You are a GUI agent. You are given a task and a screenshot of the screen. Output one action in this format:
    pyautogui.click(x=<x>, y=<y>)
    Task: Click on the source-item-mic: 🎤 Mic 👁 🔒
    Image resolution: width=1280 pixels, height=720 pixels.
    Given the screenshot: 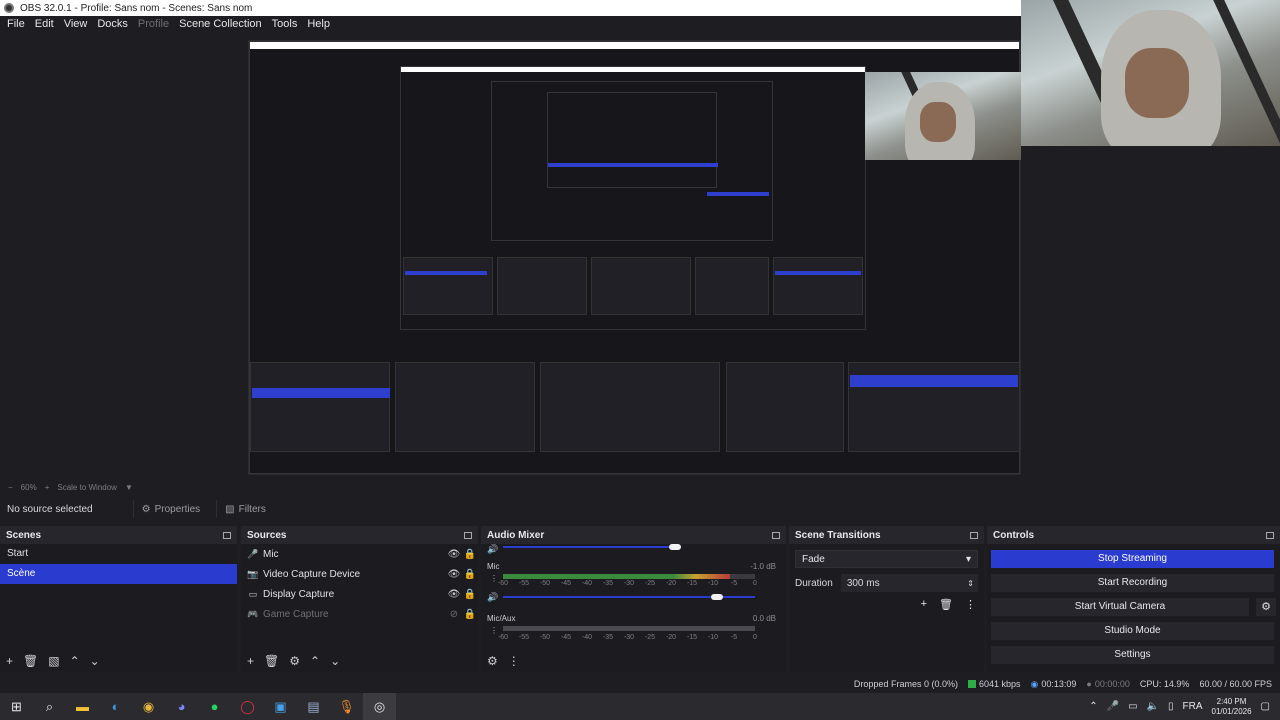 What is the action you would take?
    pyautogui.click(x=359, y=554)
    